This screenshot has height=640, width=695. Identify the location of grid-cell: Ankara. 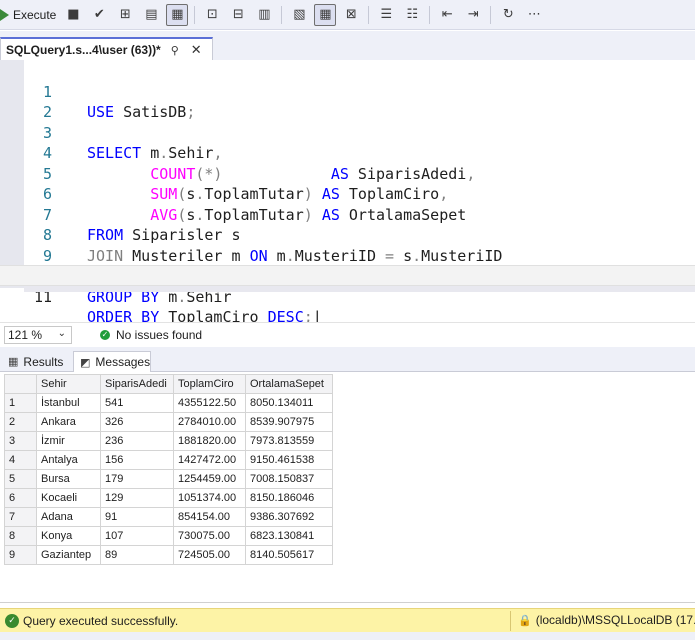
(68, 422).